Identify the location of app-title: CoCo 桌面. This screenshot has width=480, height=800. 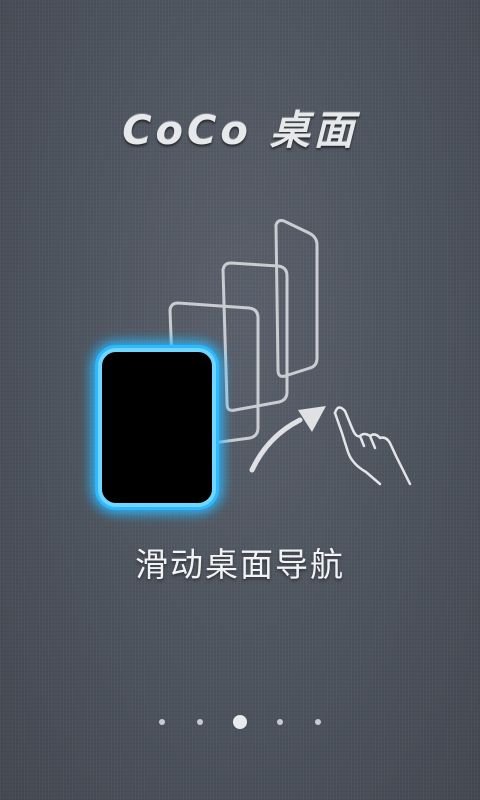
(240, 131).